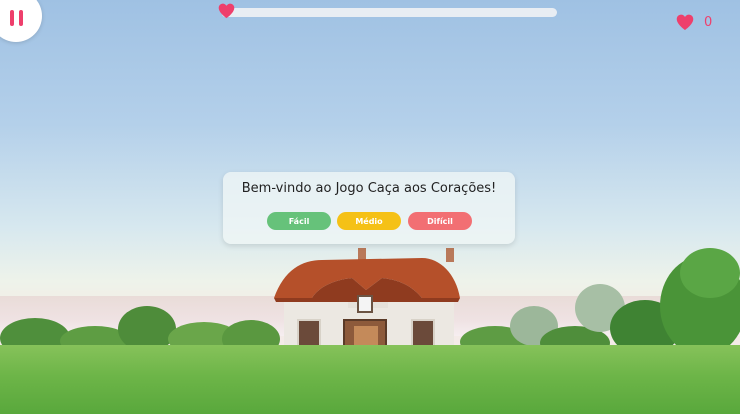 This screenshot has height=414, width=740. I want to click on dialog-title: Bem-vindo ao Jogo Caça aos Corações!, so click(369, 188).